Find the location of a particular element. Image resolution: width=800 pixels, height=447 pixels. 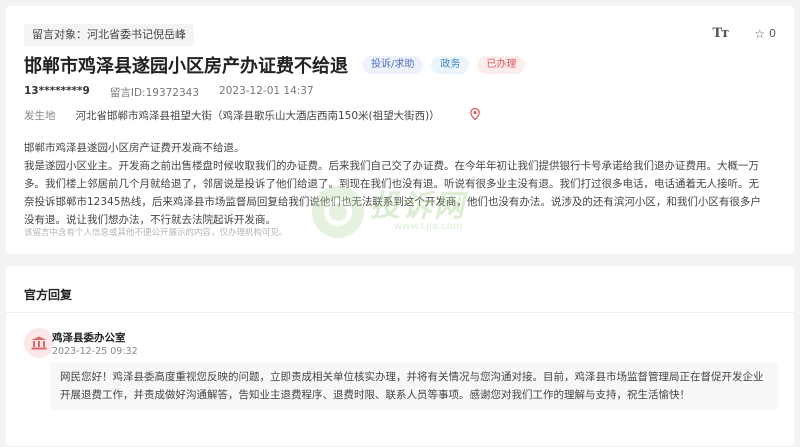

domain-badge: 政务 is located at coordinates (450, 65).